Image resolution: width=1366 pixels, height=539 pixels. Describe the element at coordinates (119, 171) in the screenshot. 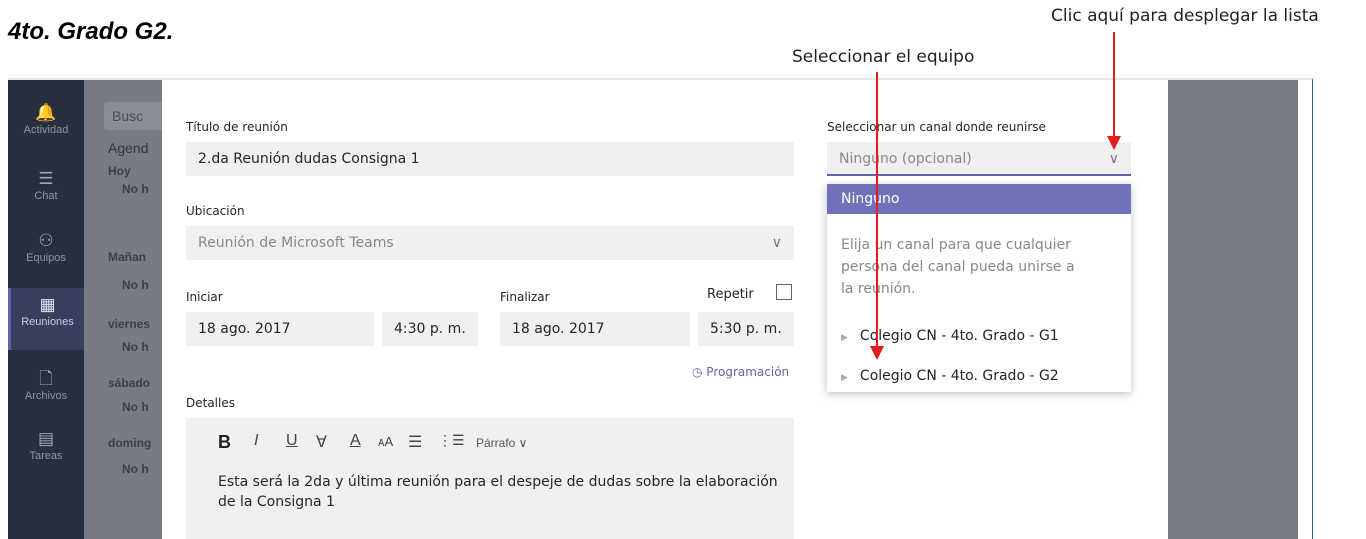

I see `agenda-day: Hoy` at that location.